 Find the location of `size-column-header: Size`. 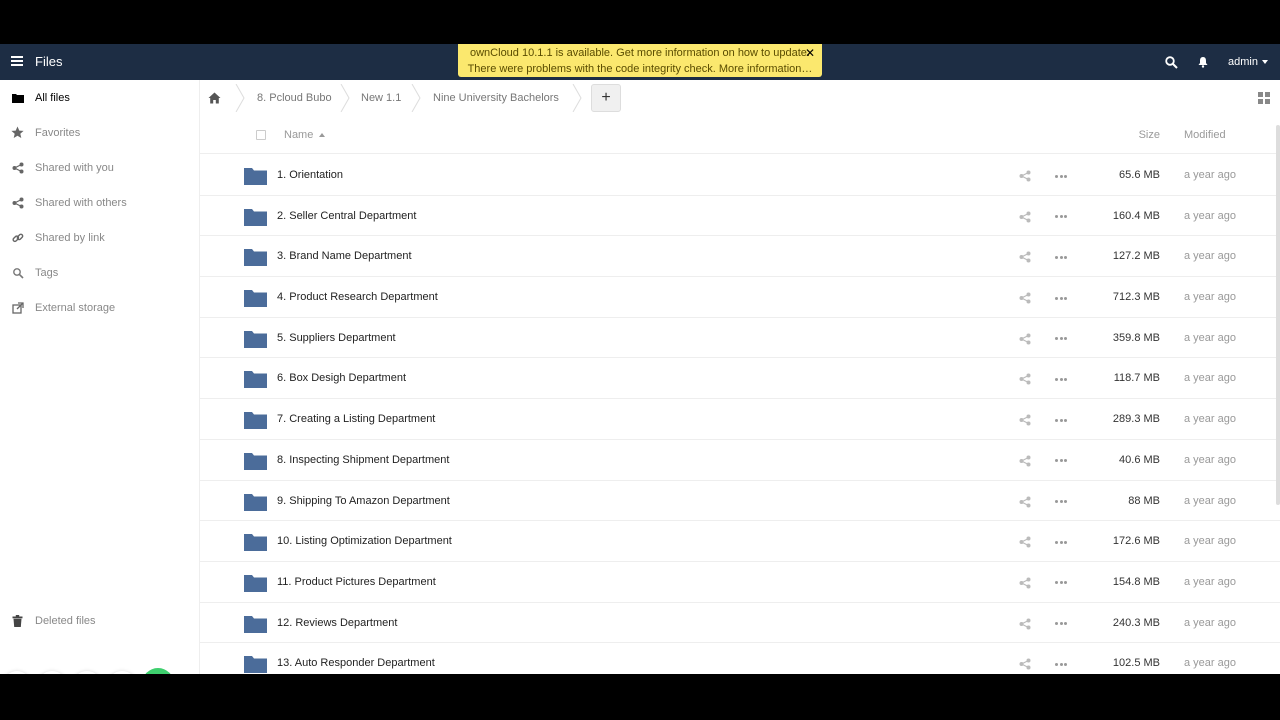

size-column-header: Size is located at coordinates (1149, 135).